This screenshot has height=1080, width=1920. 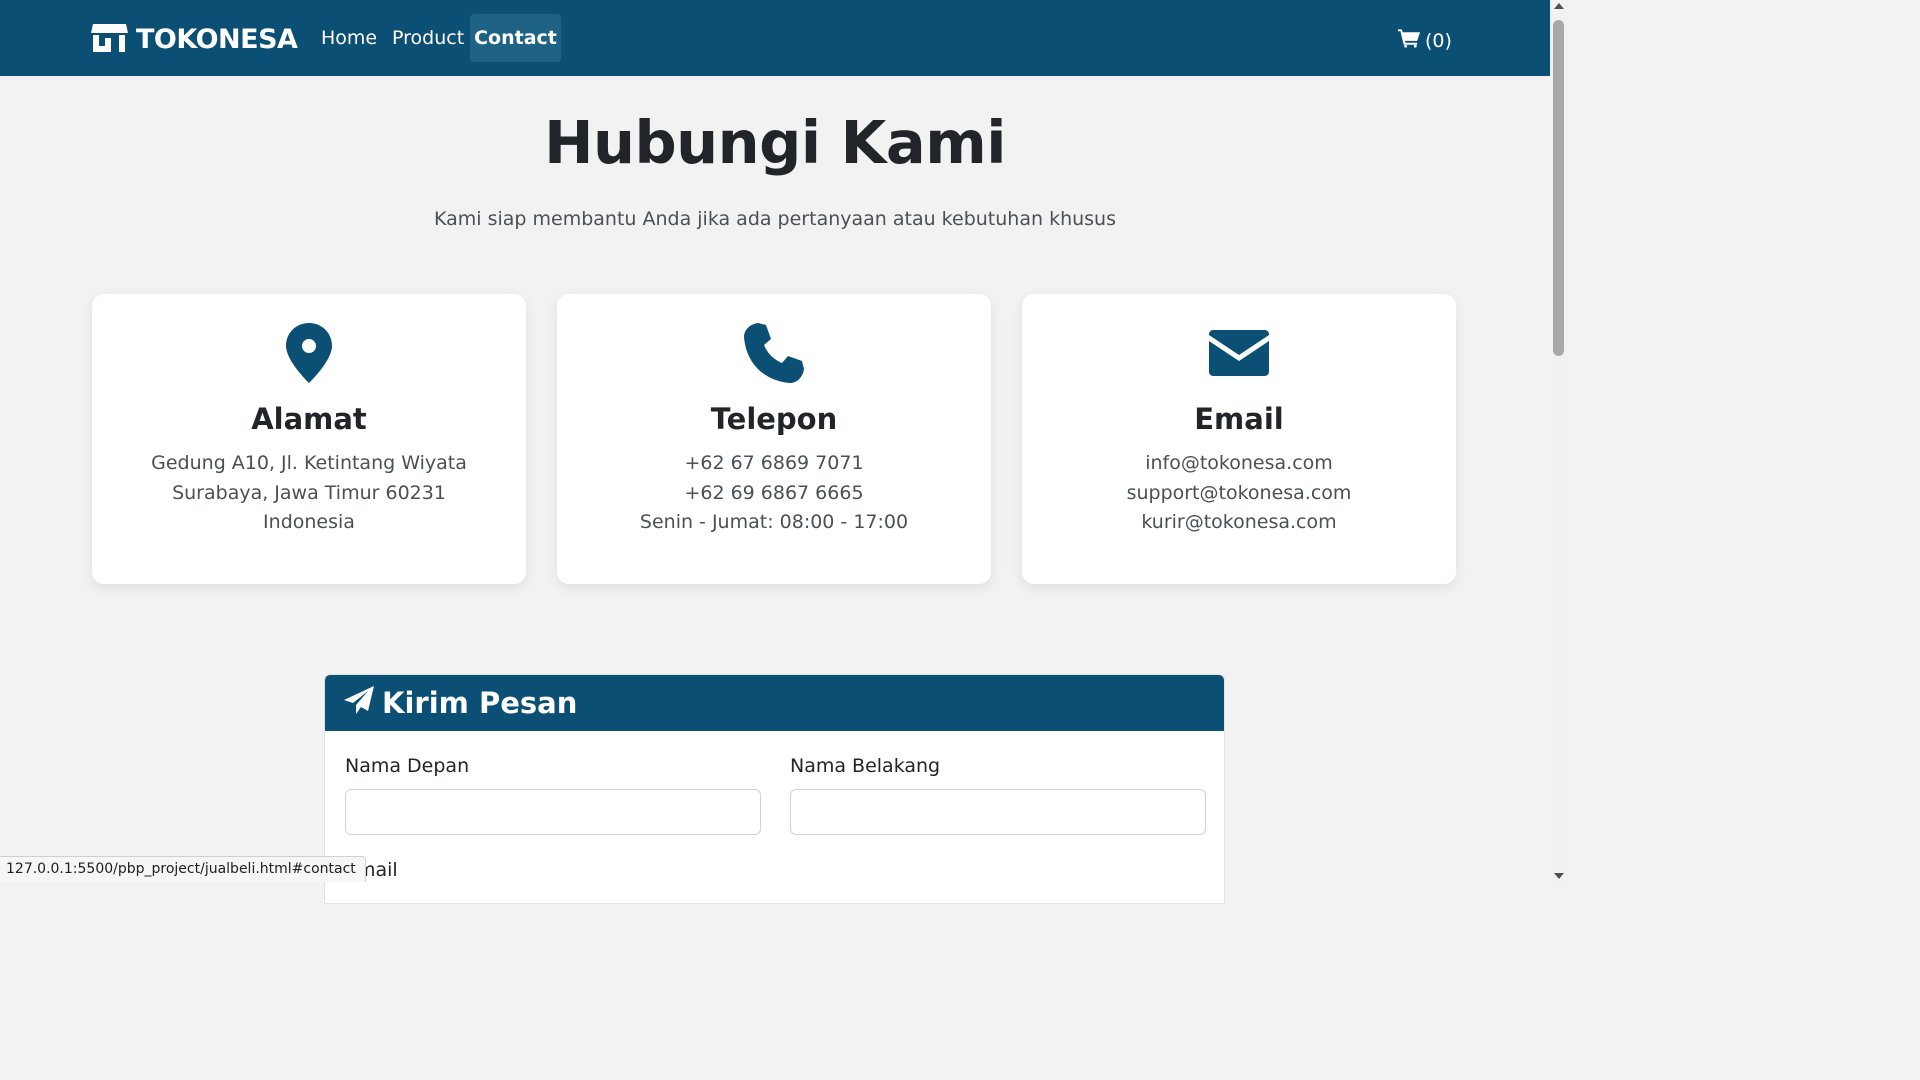 I want to click on phone-card-title: Telepon, so click(x=774, y=419).